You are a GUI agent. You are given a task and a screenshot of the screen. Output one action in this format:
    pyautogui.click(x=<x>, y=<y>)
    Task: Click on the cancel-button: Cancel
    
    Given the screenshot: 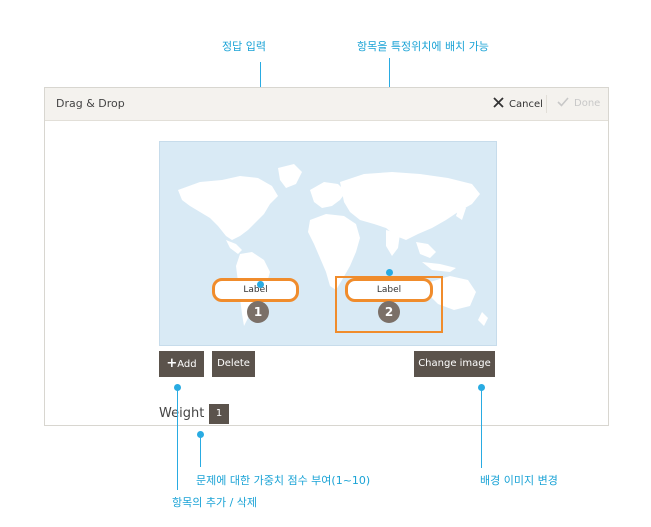 What is the action you would take?
    pyautogui.click(x=518, y=104)
    